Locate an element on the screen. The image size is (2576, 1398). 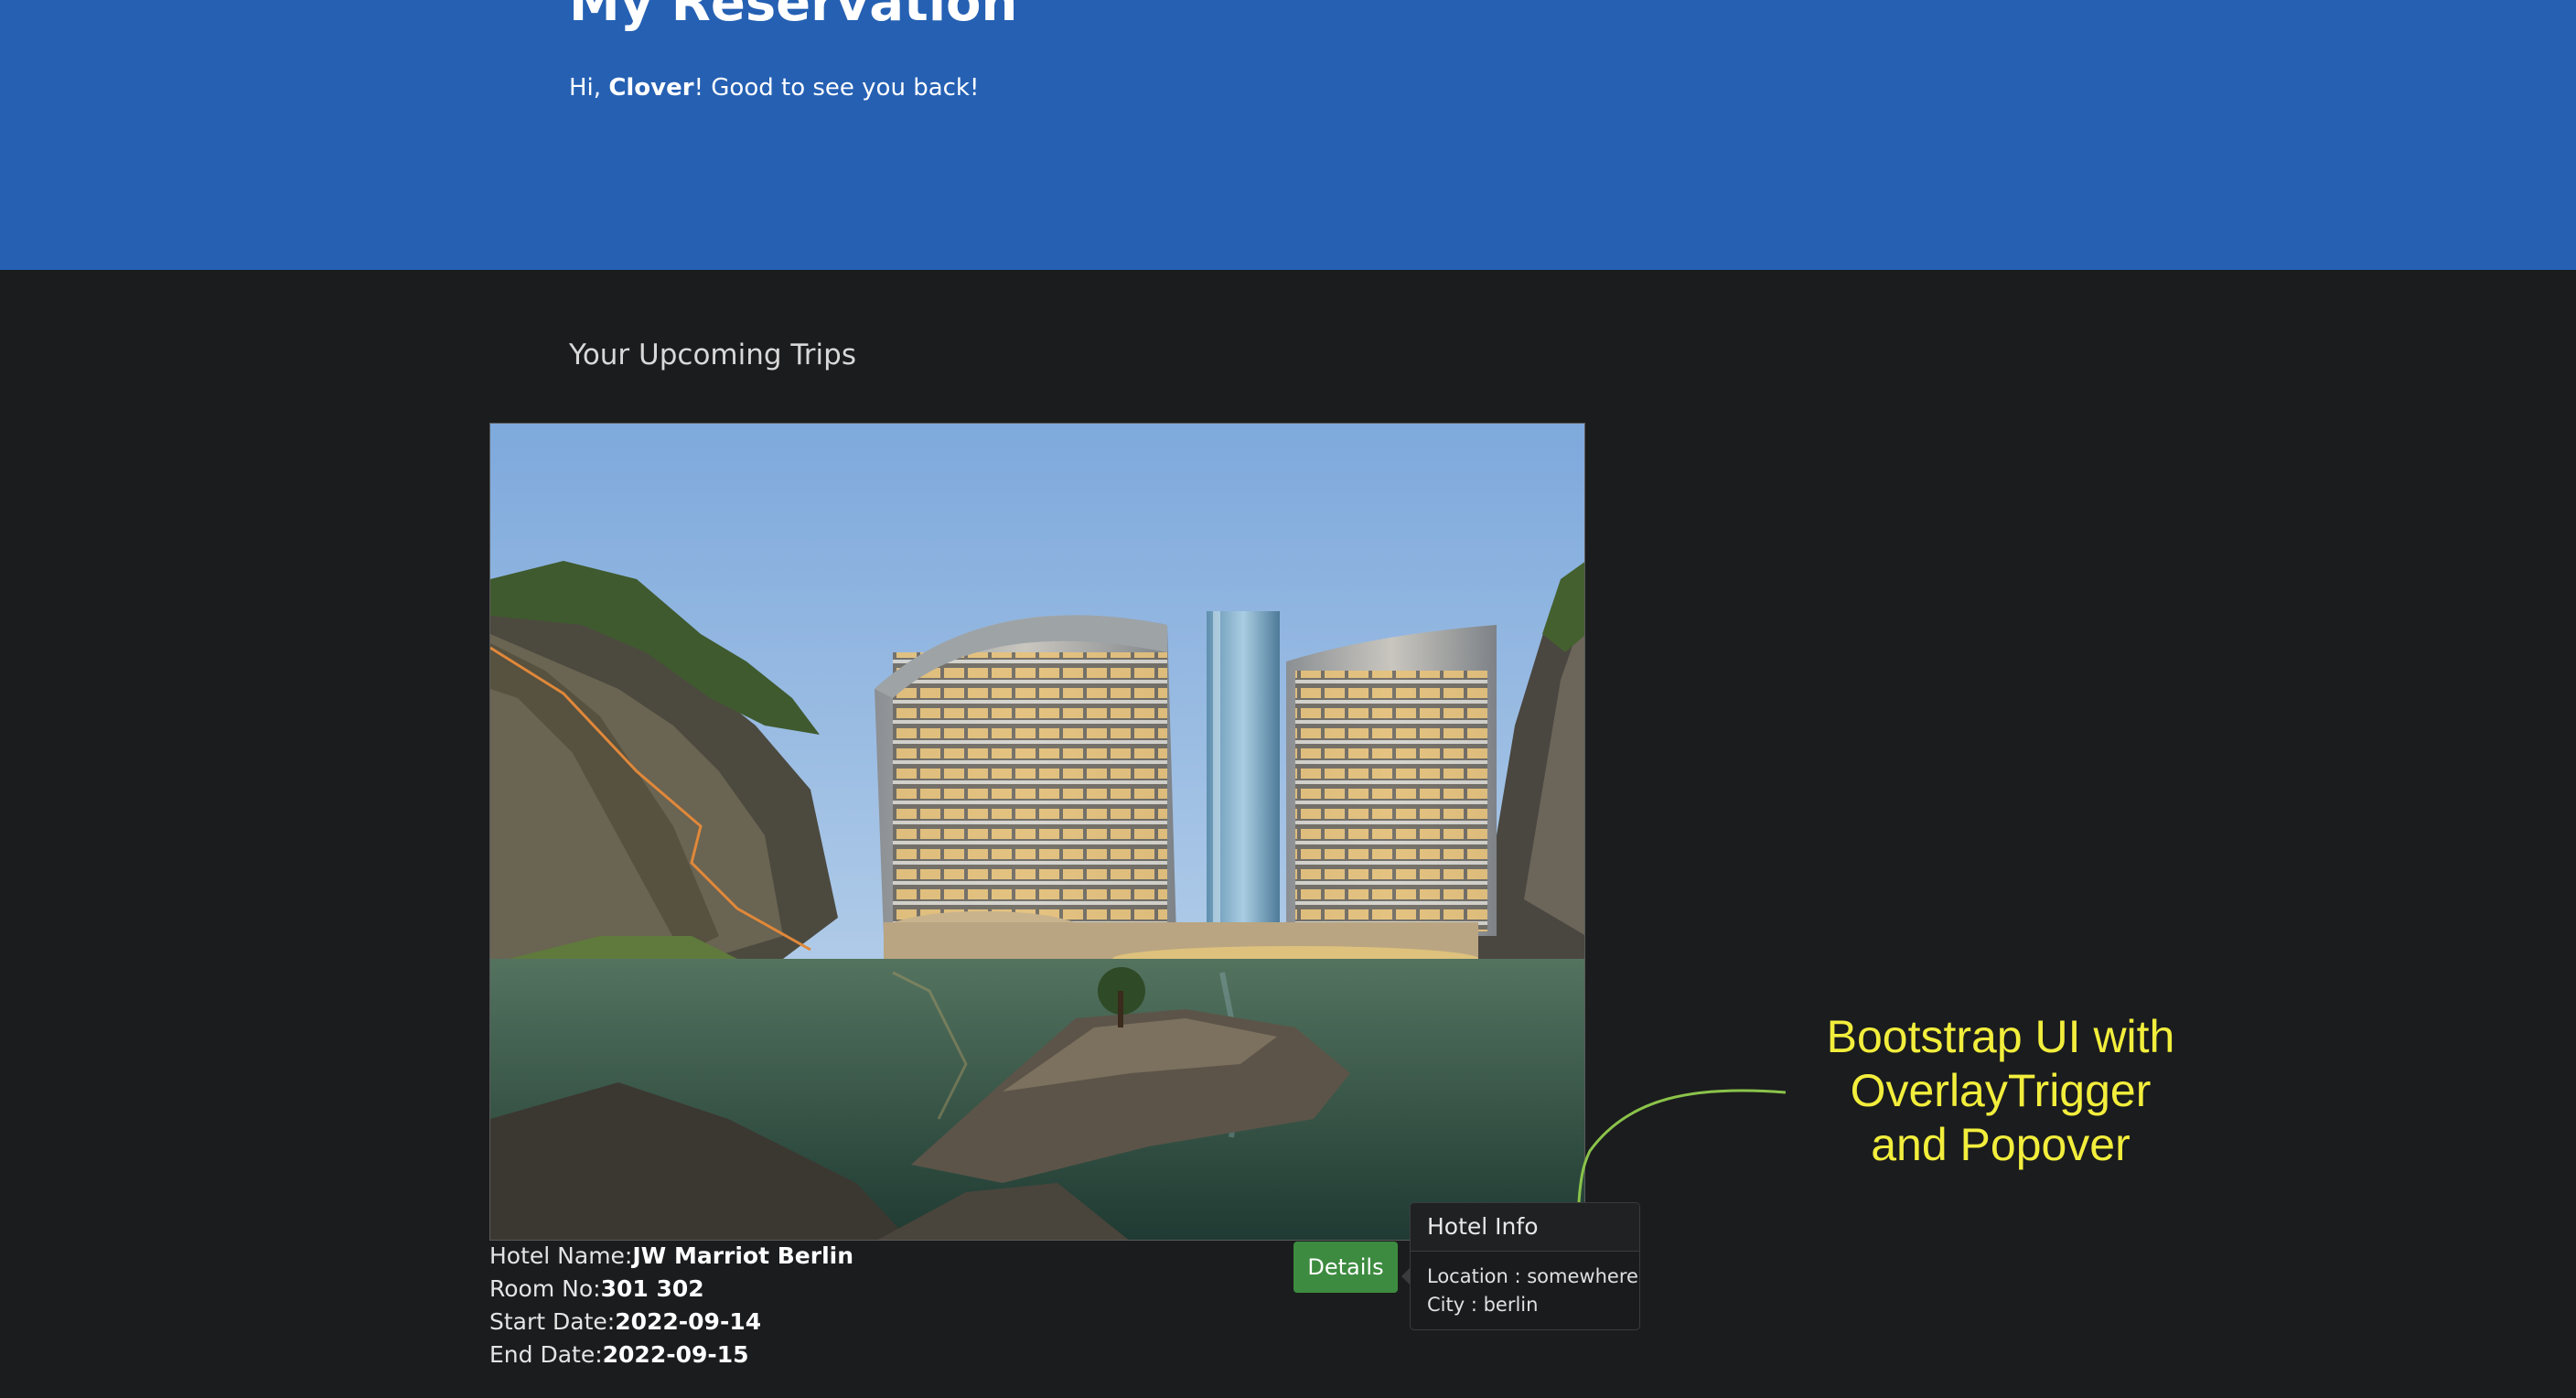
annotation-line-2: OverlayTrigger is located at coordinates (2001, 1090).